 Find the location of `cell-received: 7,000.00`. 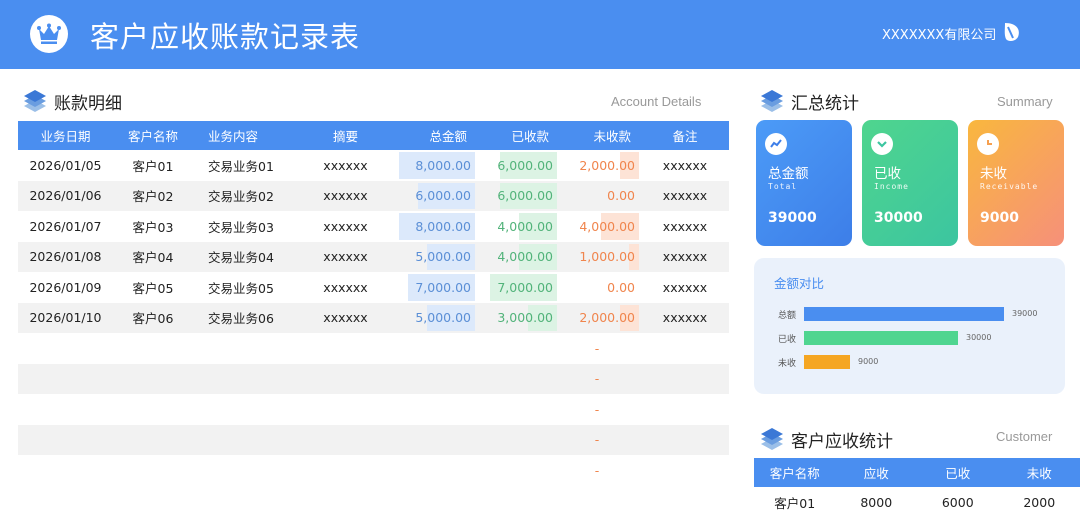

cell-received: 7,000.00 is located at coordinates (518, 287).